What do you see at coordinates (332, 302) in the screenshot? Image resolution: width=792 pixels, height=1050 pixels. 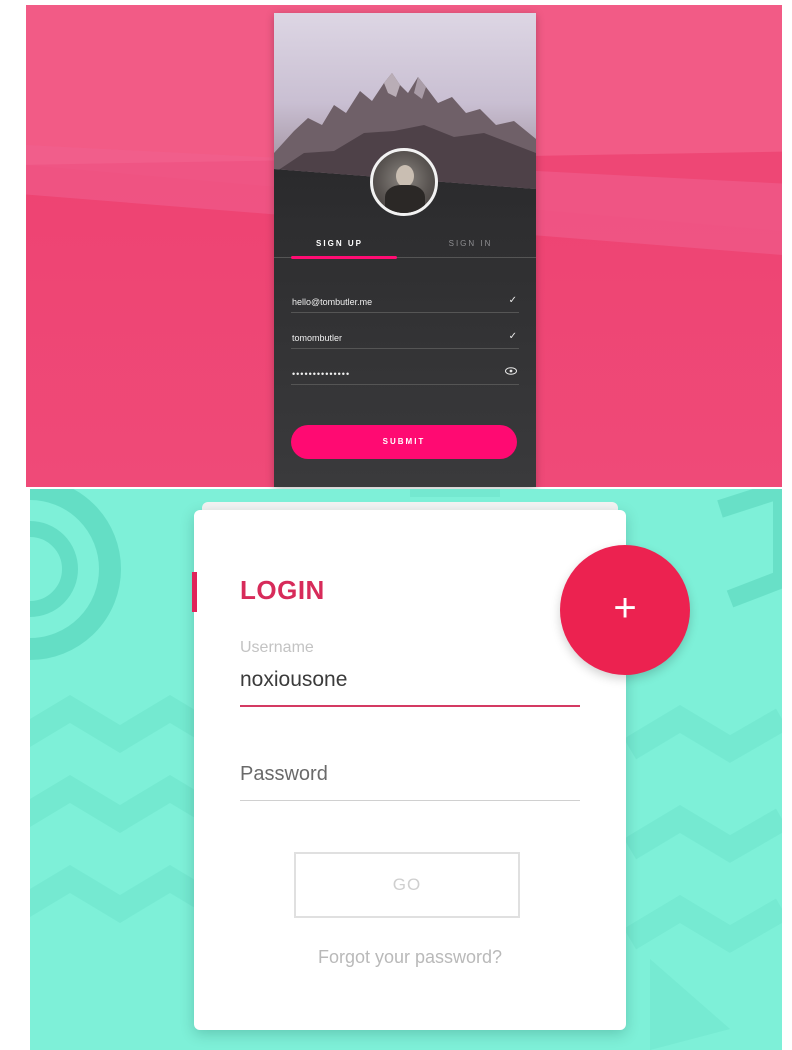 I see `email-value: hello@tombutler.me` at bounding box center [332, 302].